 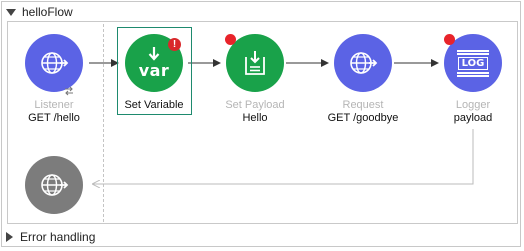 I want to click on set-variable-component: var ! Set Variable, so click(x=154, y=73).